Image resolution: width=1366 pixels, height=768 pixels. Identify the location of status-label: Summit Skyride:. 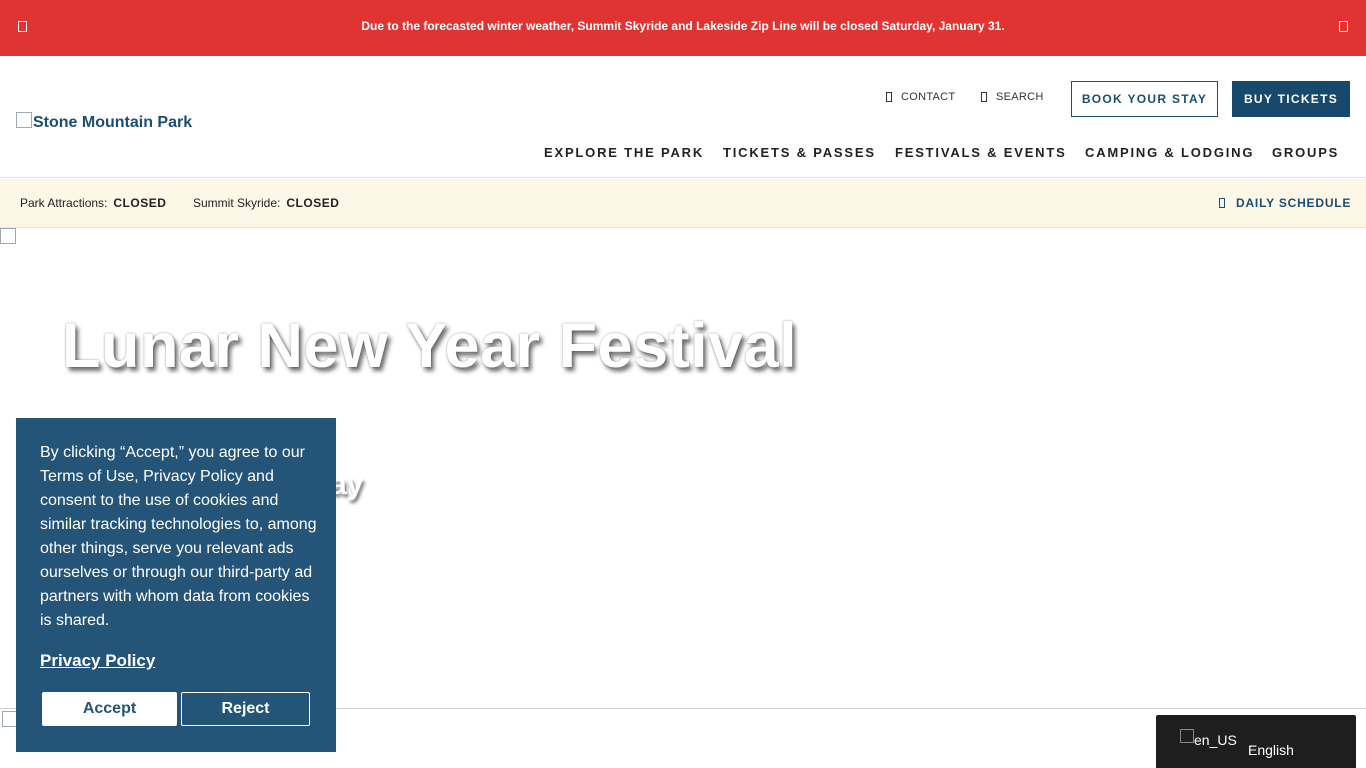
(237, 203).